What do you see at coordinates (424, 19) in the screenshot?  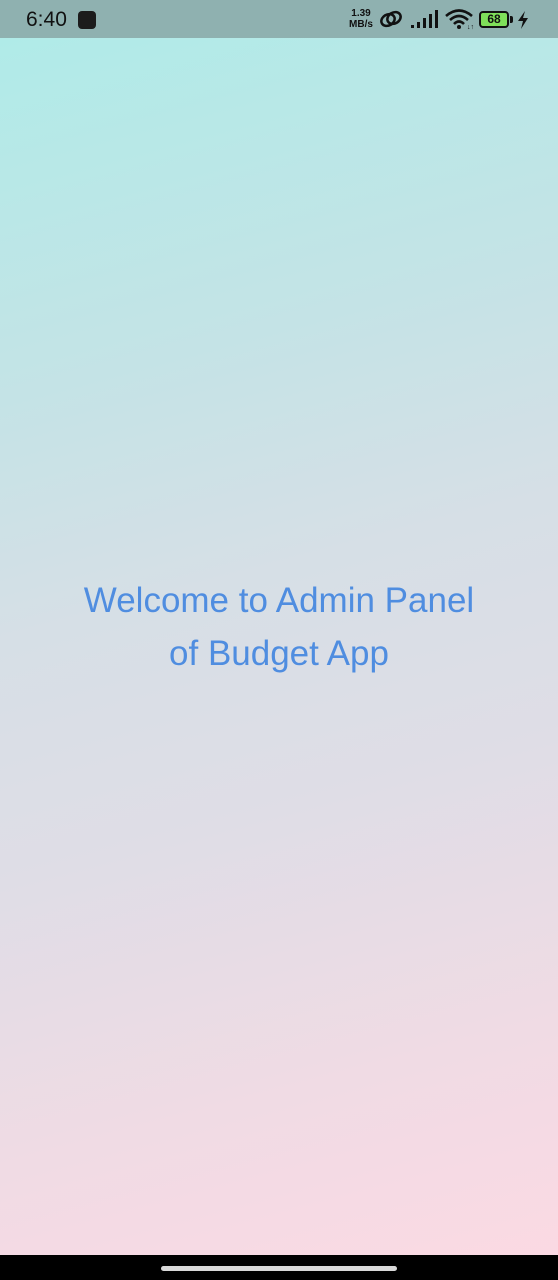 I see `signal-icon` at bounding box center [424, 19].